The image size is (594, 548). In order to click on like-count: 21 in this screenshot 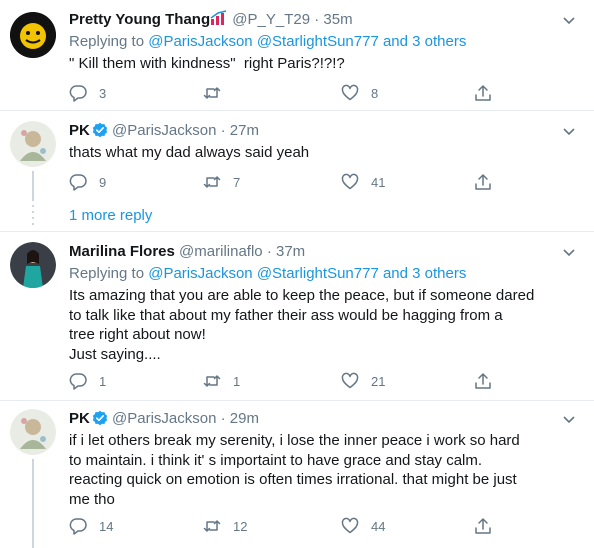, I will do `click(378, 381)`.